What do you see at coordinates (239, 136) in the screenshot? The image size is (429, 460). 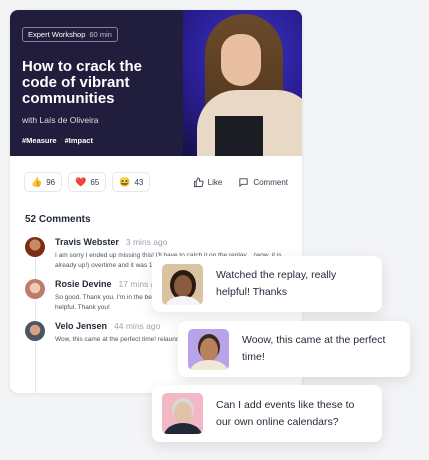 I see `podium` at bounding box center [239, 136].